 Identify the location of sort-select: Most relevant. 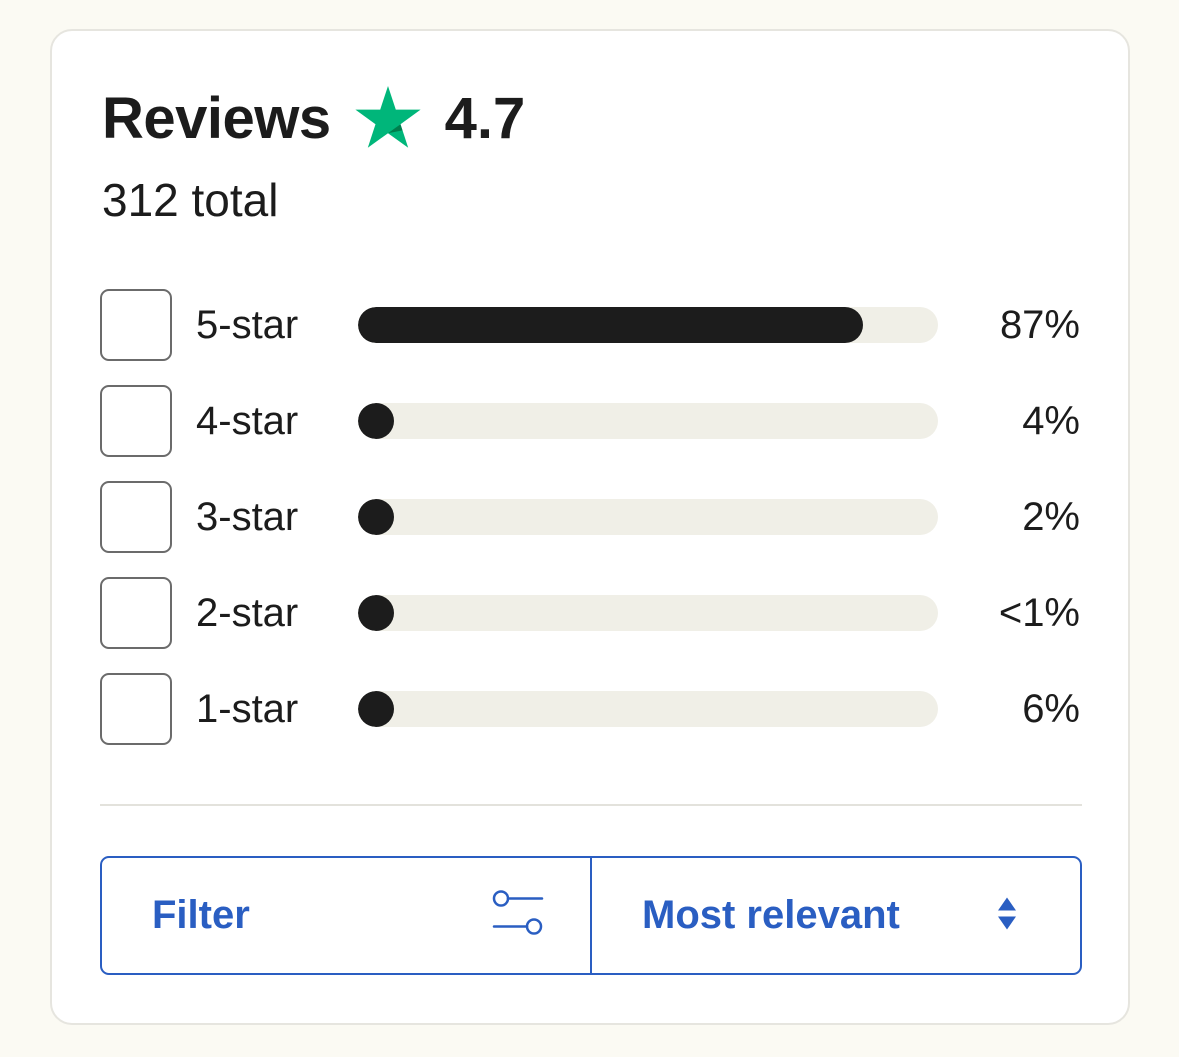
(835, 915).